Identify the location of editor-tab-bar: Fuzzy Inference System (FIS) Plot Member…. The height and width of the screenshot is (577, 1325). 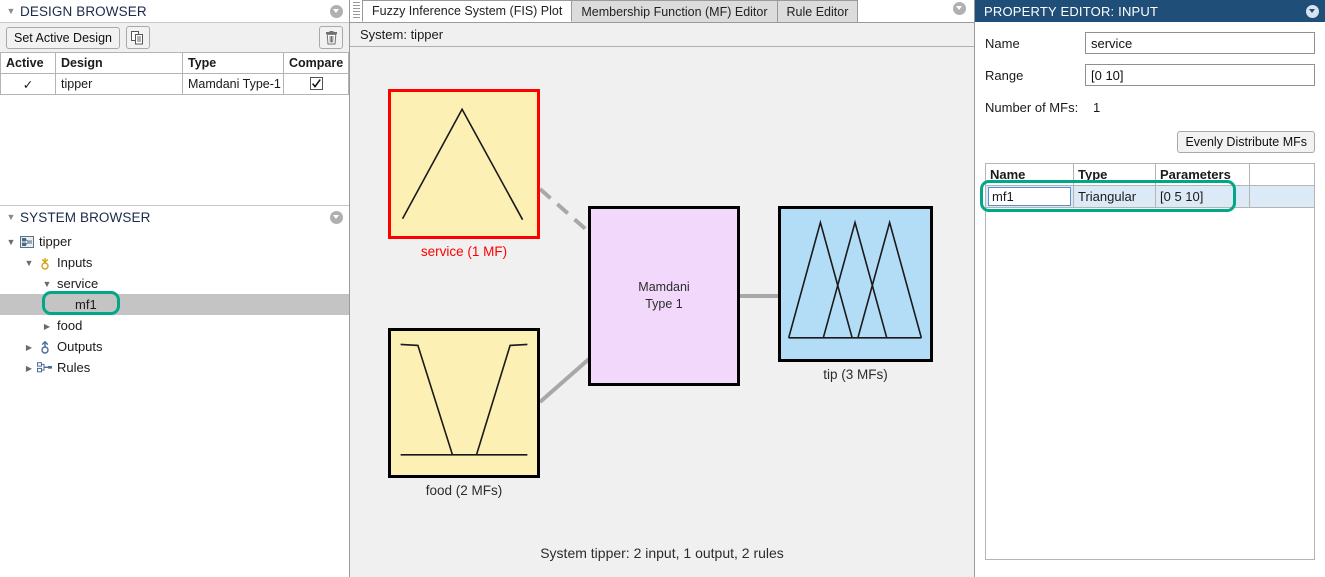
(662, 11).